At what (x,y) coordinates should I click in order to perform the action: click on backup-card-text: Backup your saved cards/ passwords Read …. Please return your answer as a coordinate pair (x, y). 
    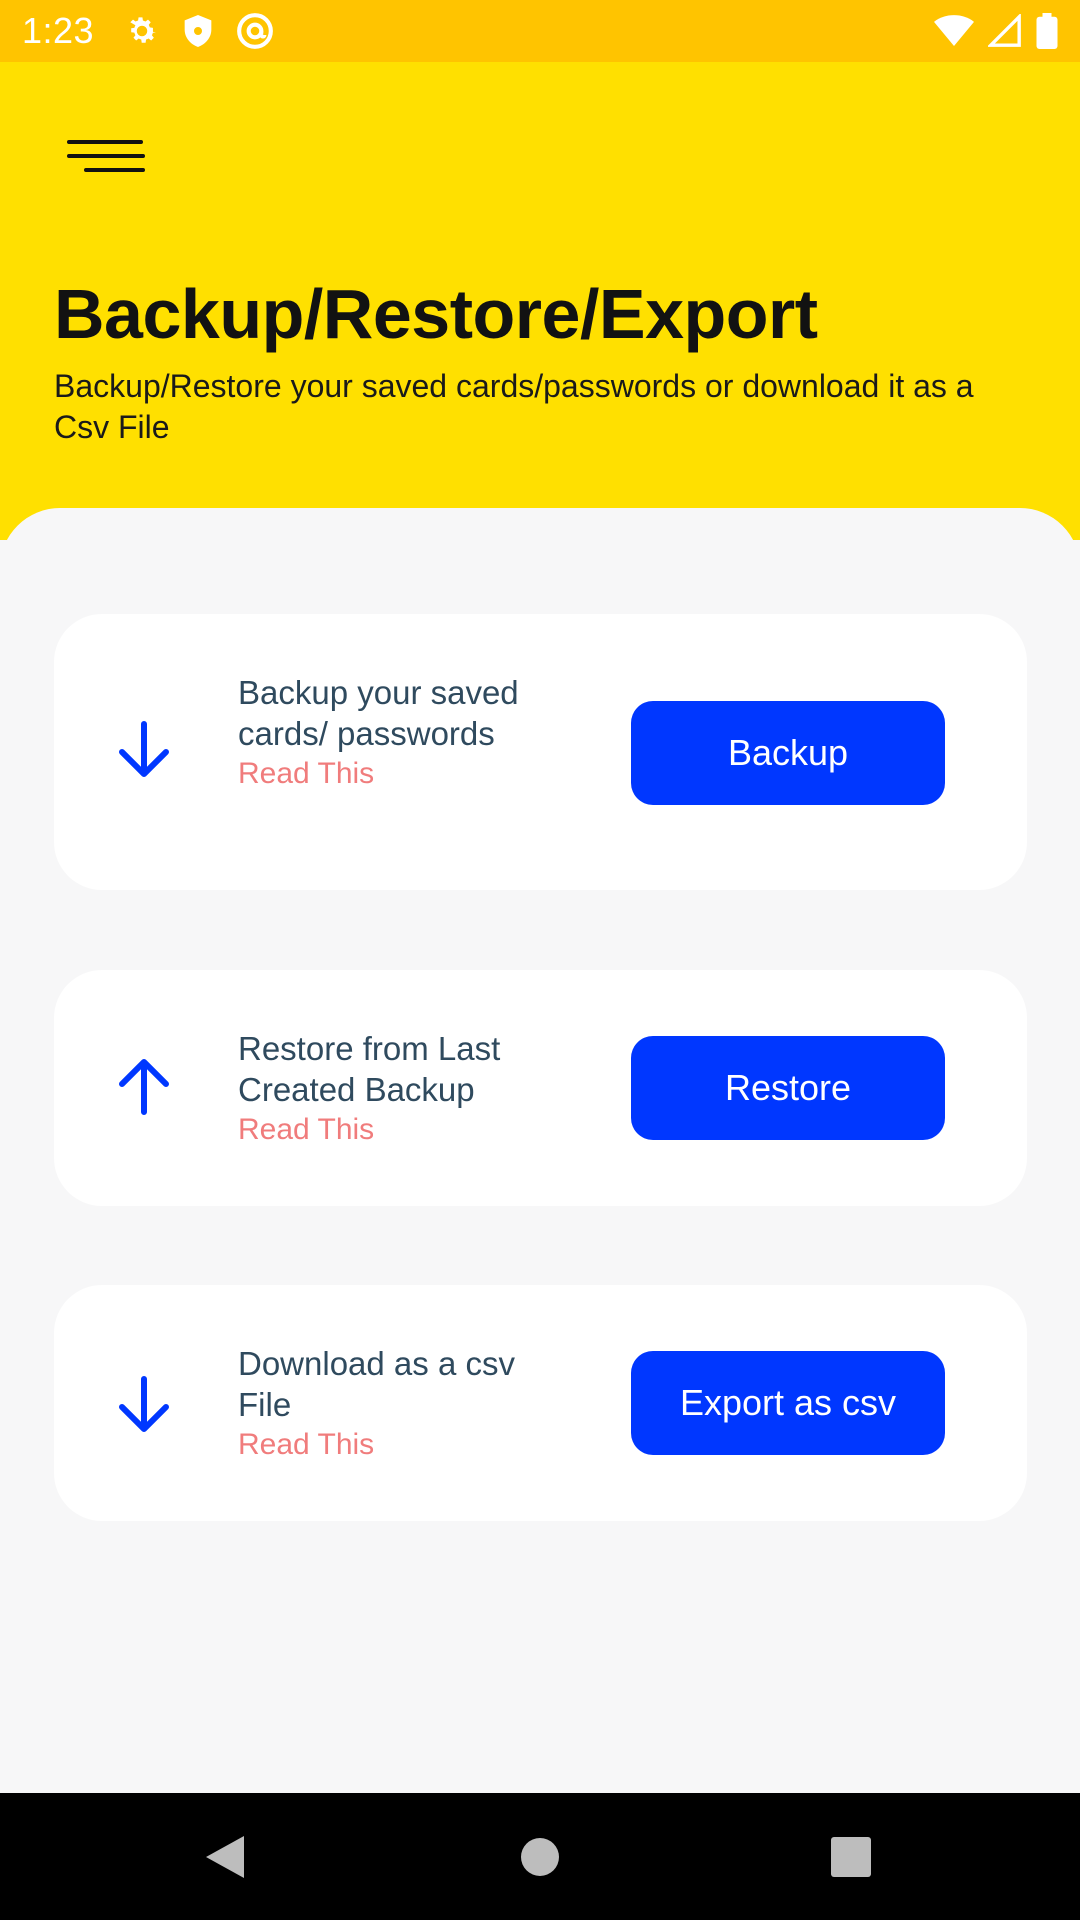
    Looking at the image, I should click on (398, 733).